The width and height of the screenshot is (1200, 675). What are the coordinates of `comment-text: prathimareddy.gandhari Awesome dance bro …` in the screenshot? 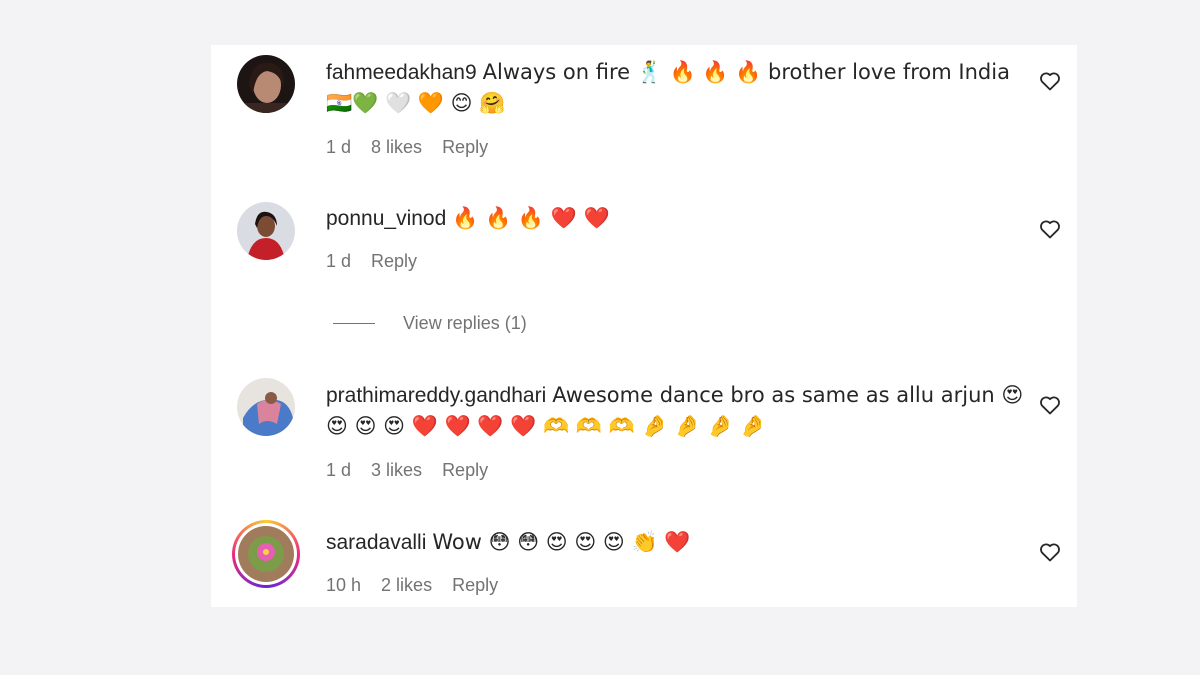 It's located at (676, 411).